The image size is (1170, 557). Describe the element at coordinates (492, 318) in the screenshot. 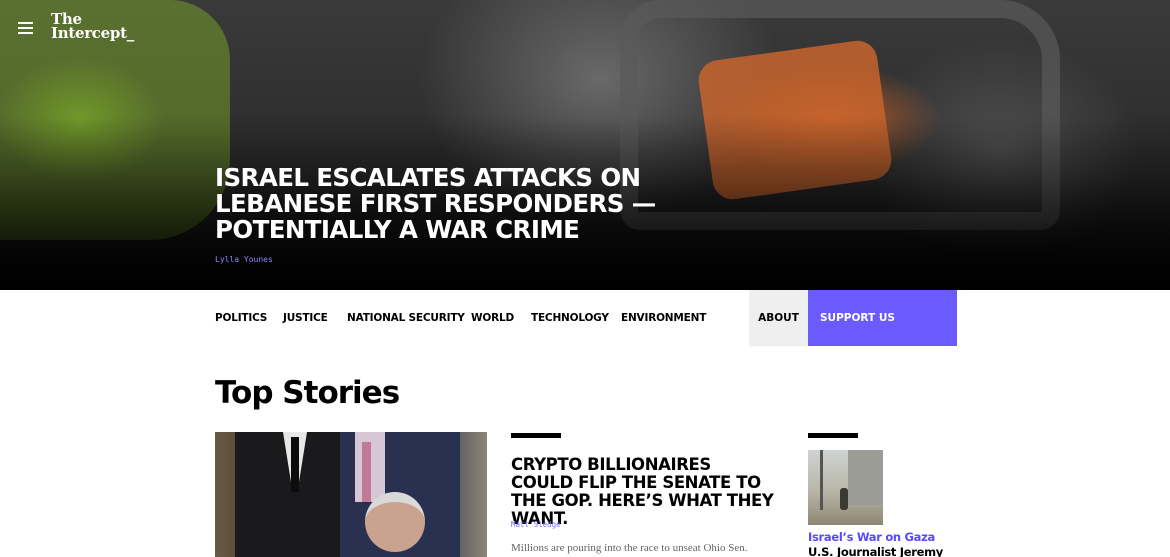

I see `nav-item-world: WORLD` at that location.